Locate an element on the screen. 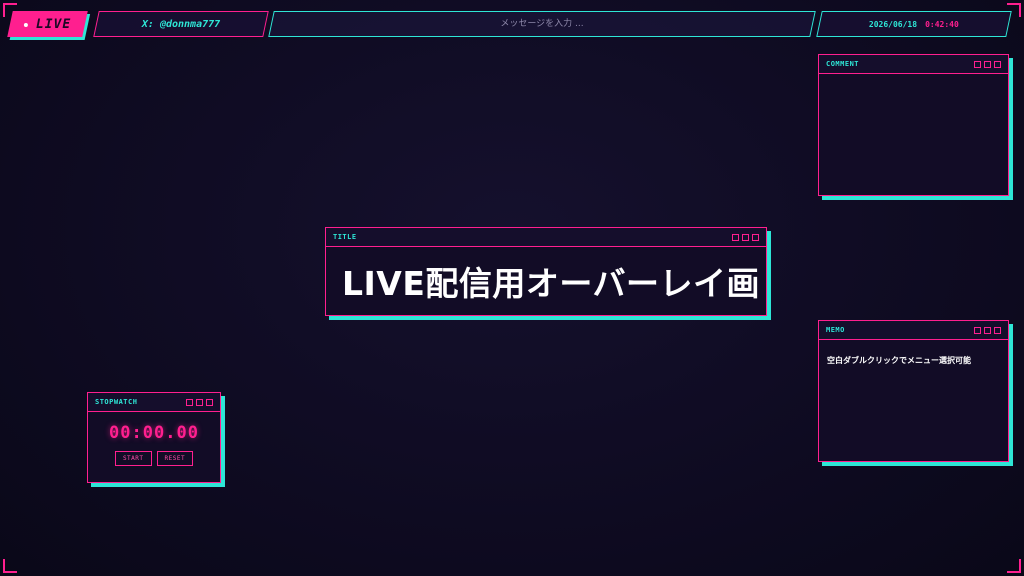 This screenshot has width=1024, height=576. comment-window: COMMENT is located at coordinates (913, 125).